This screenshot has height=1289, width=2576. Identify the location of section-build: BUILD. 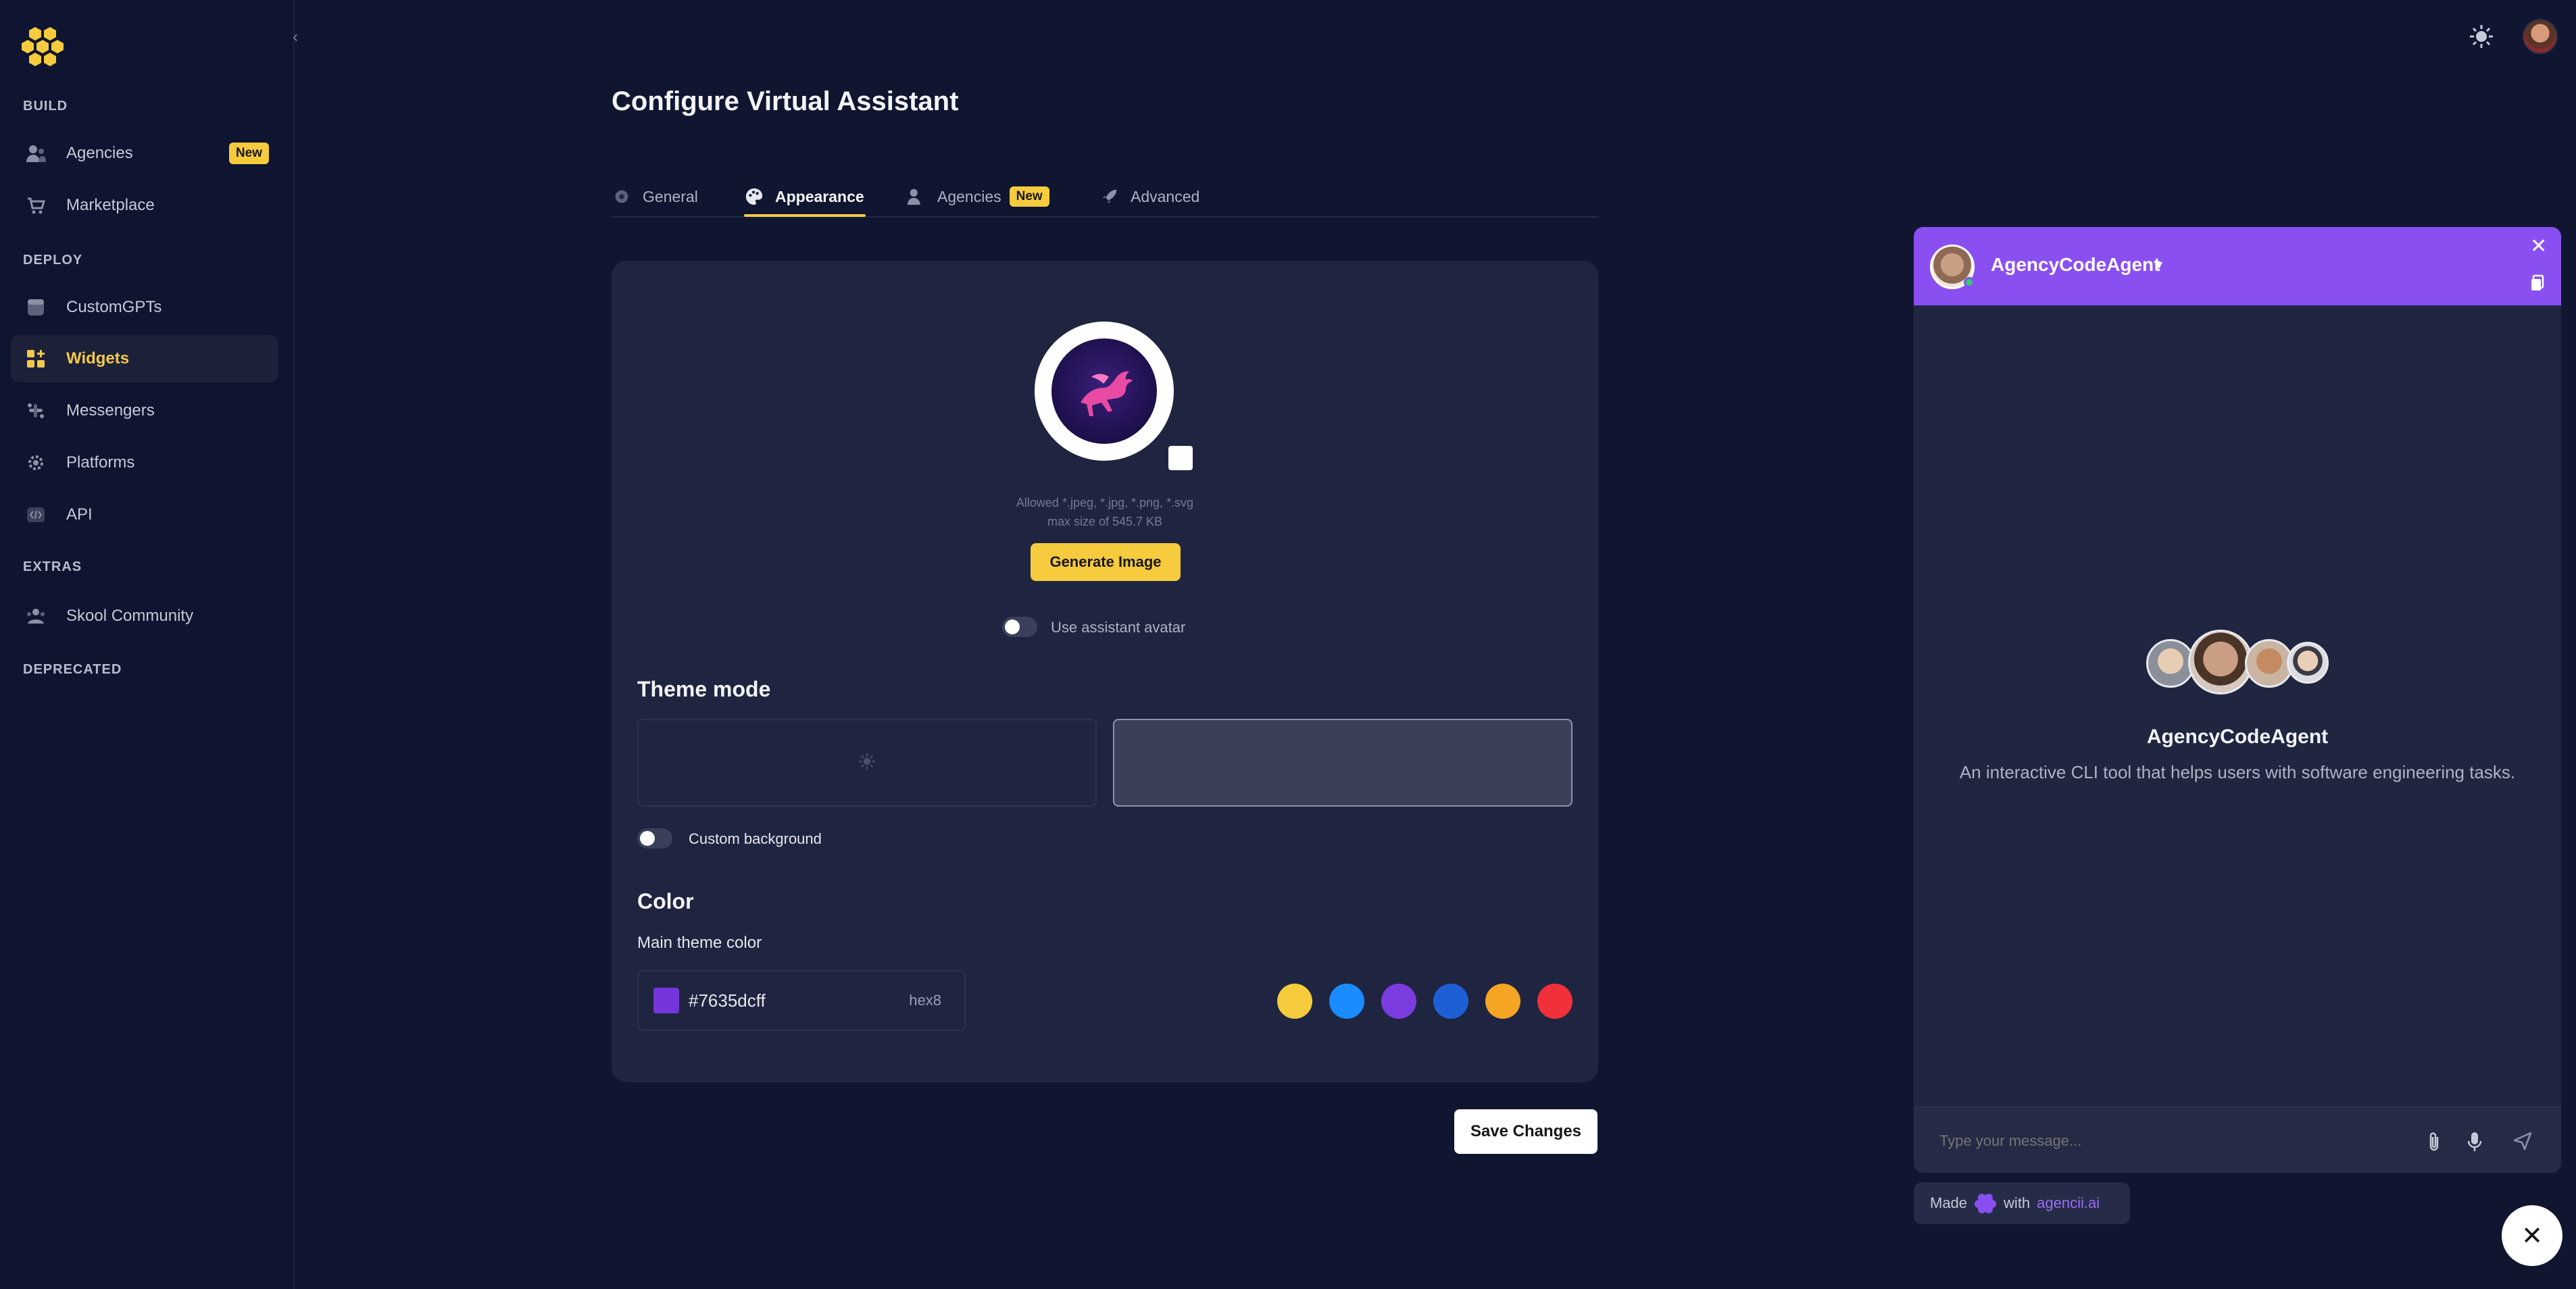
(46, 106).